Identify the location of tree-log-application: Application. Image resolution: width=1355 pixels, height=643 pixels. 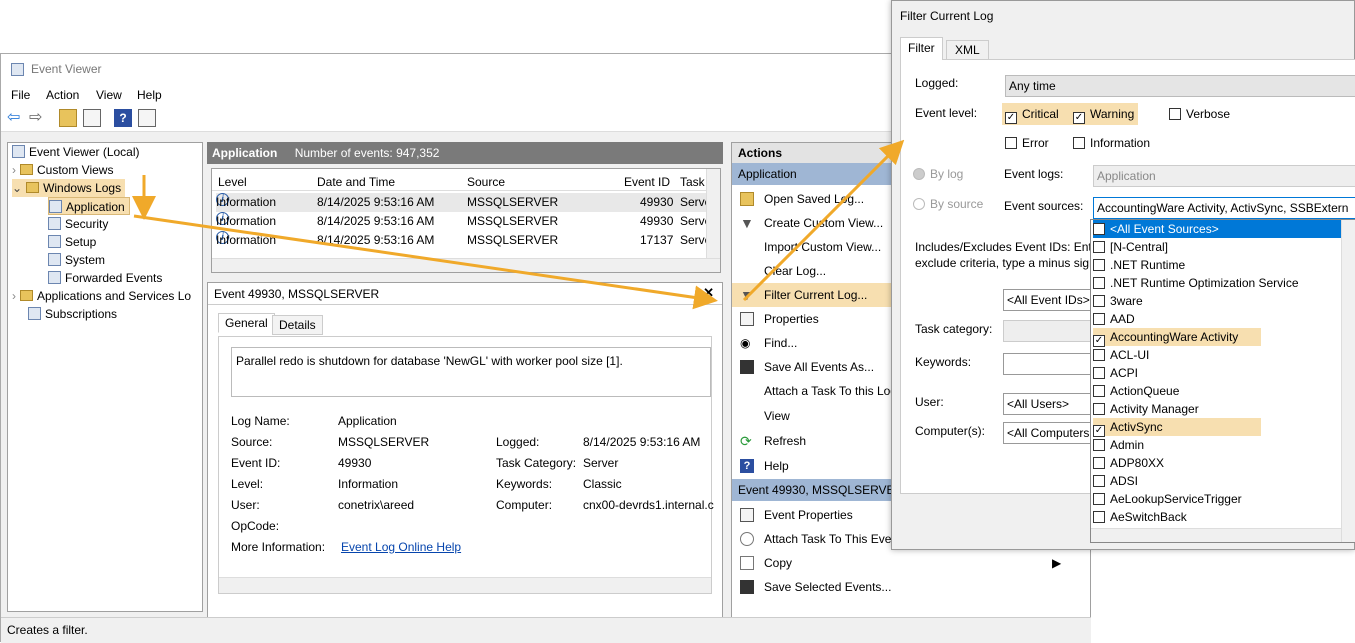
(89, 206).